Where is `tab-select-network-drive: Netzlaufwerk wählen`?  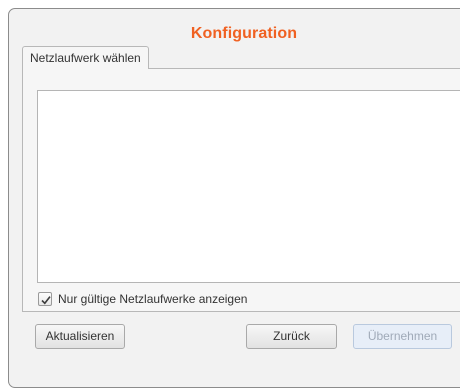
tab-select-network-drive: Netzlaufwerk wählen is located at coordinates (85, 57).